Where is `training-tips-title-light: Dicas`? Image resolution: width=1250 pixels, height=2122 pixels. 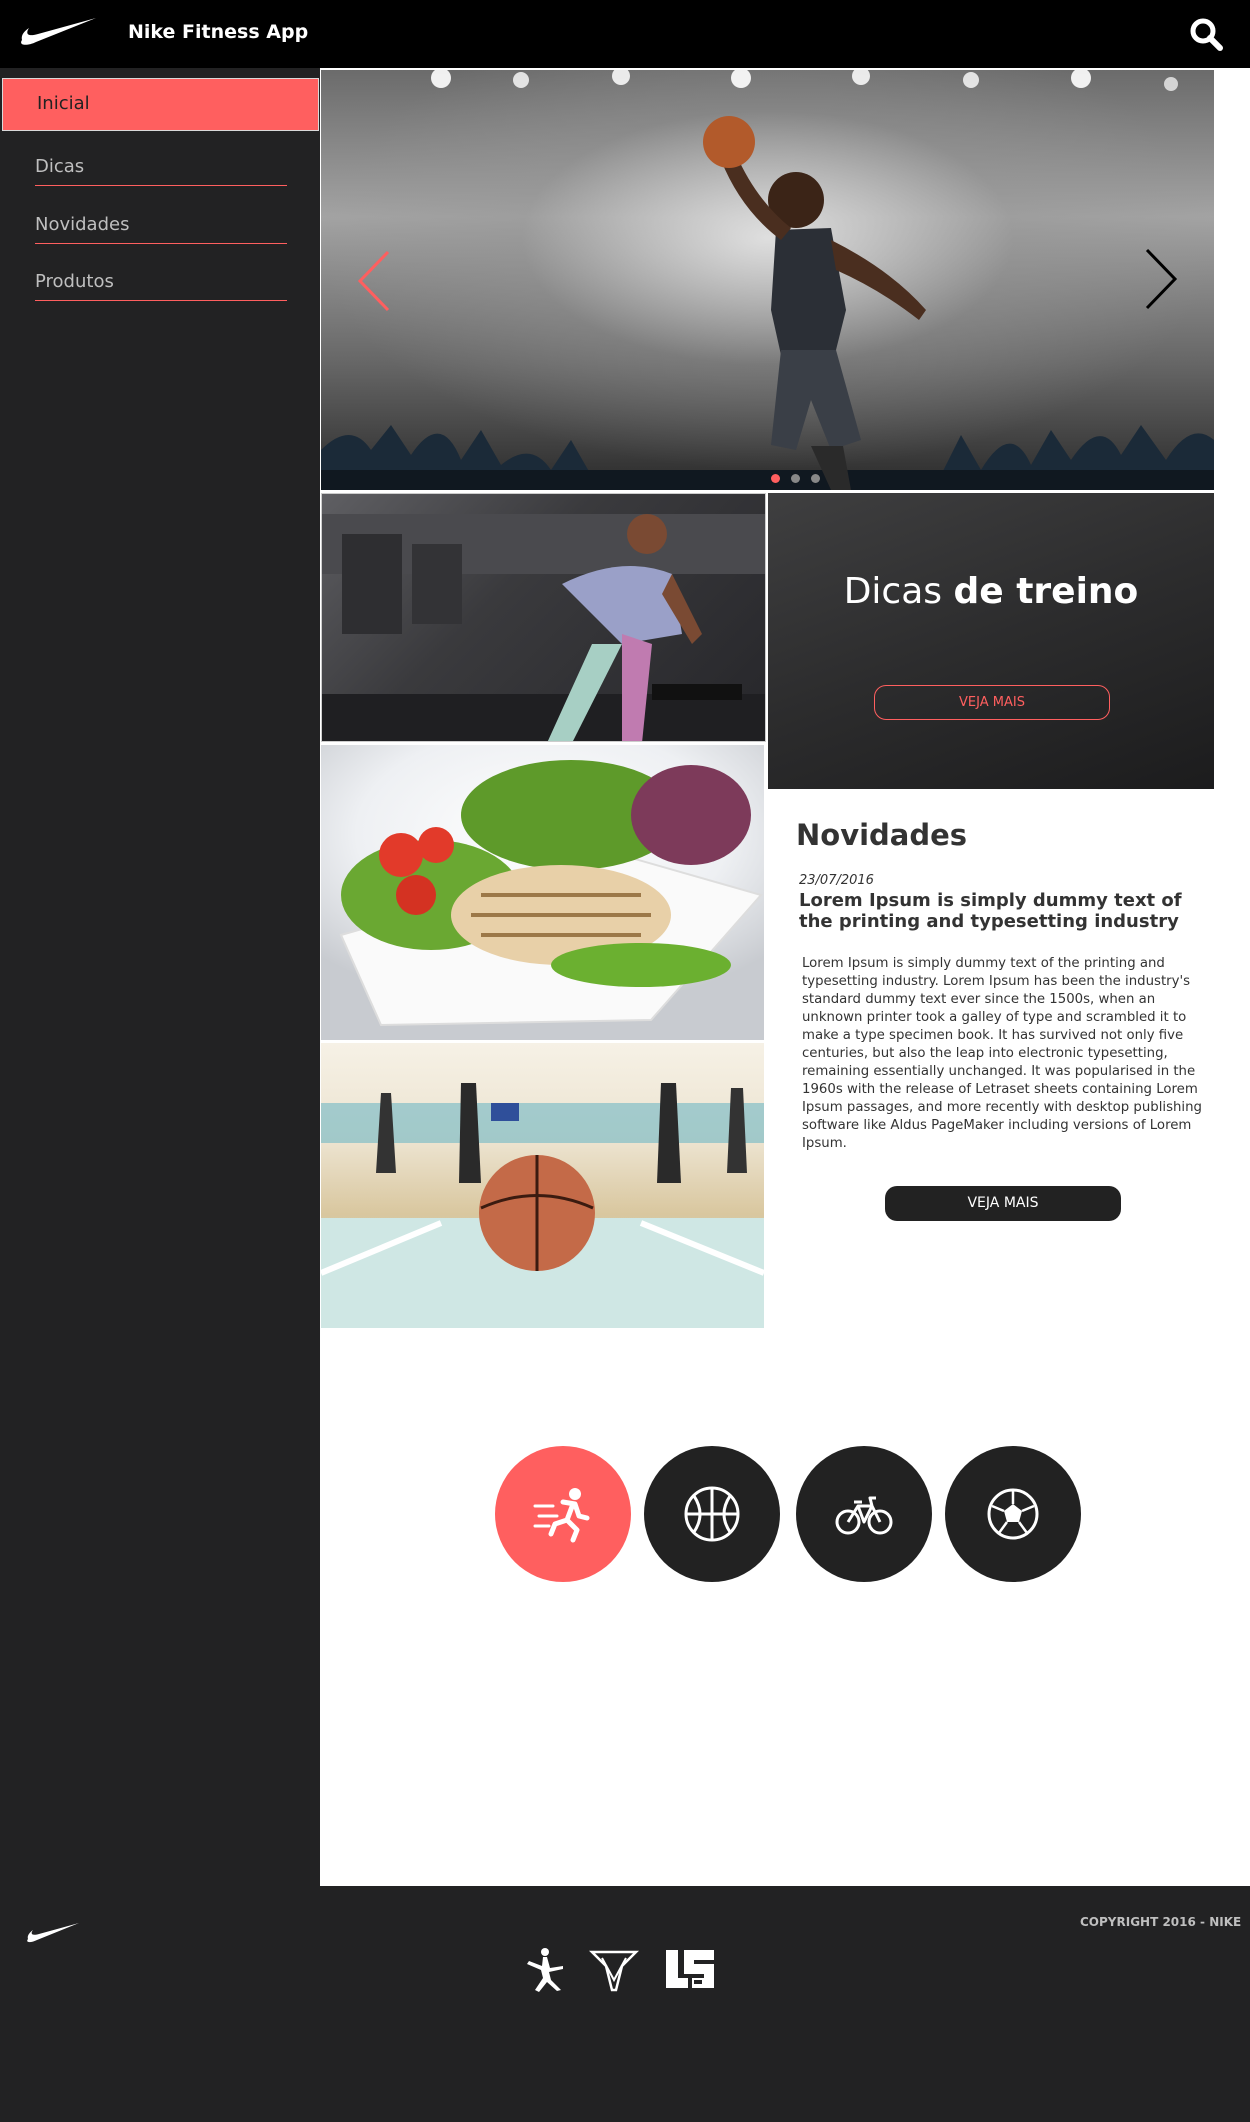 training-tips-title-light: Dicas is located at coordinates (893, 591).